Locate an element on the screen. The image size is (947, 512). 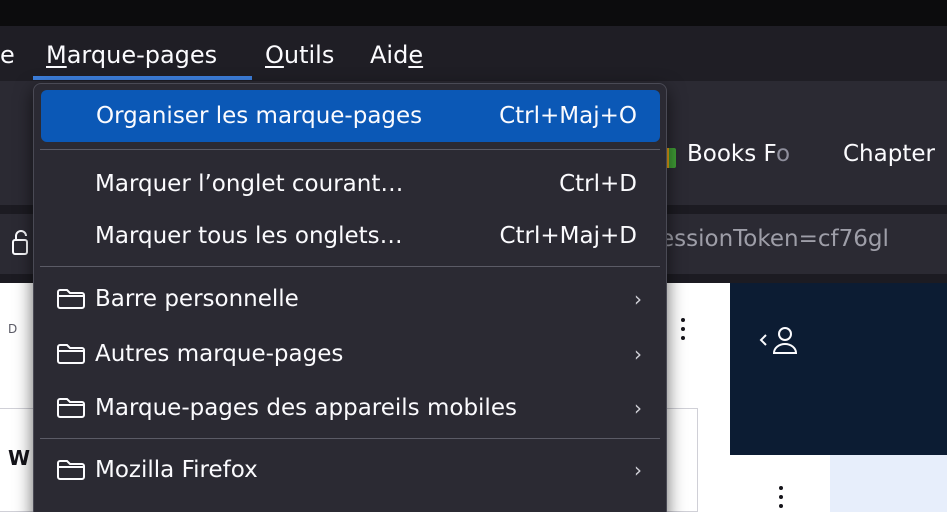
menuitem-shortcut: Ctrl+D is located at coordinates (598, 184).